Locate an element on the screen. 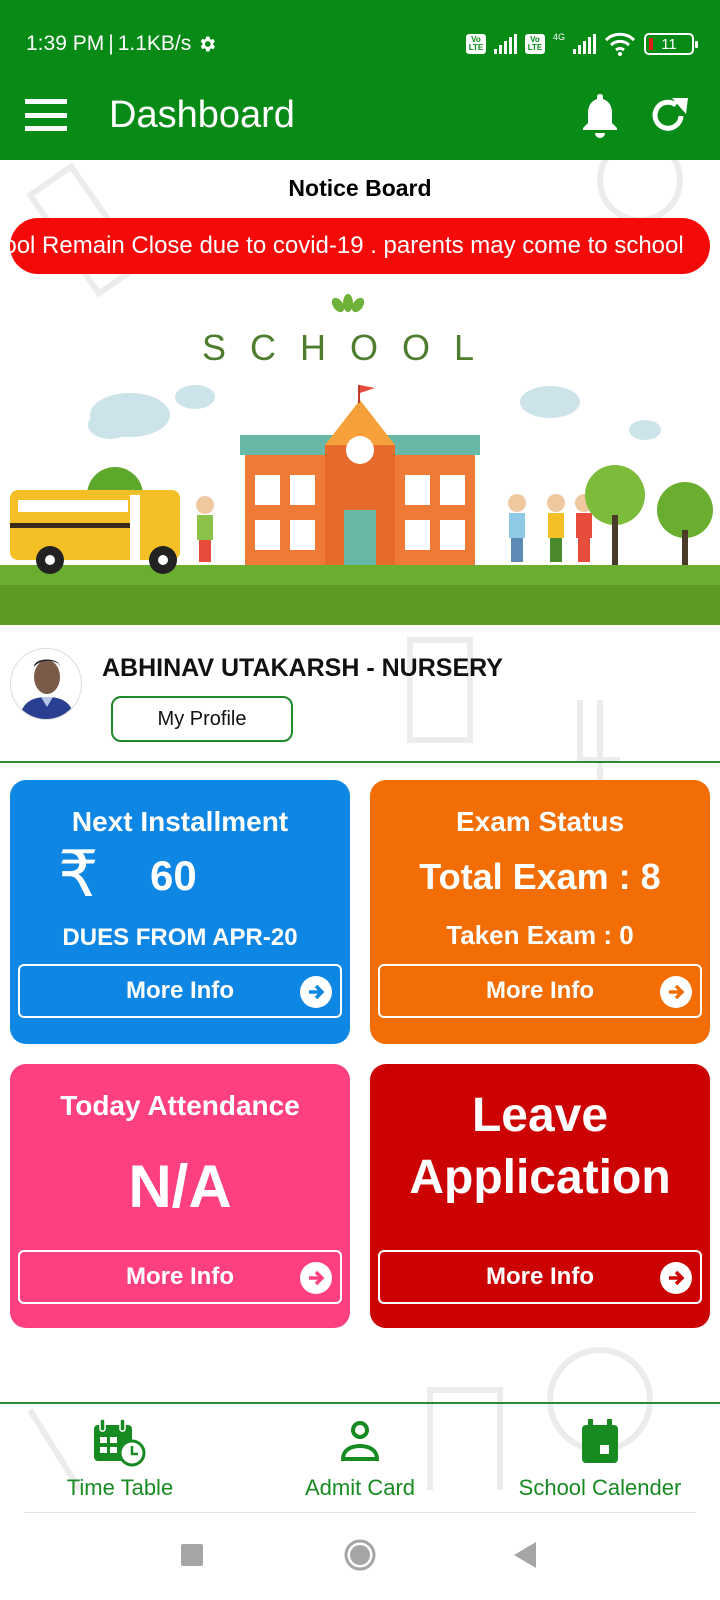  timetable-icon is located at coordinates (120, 1442).